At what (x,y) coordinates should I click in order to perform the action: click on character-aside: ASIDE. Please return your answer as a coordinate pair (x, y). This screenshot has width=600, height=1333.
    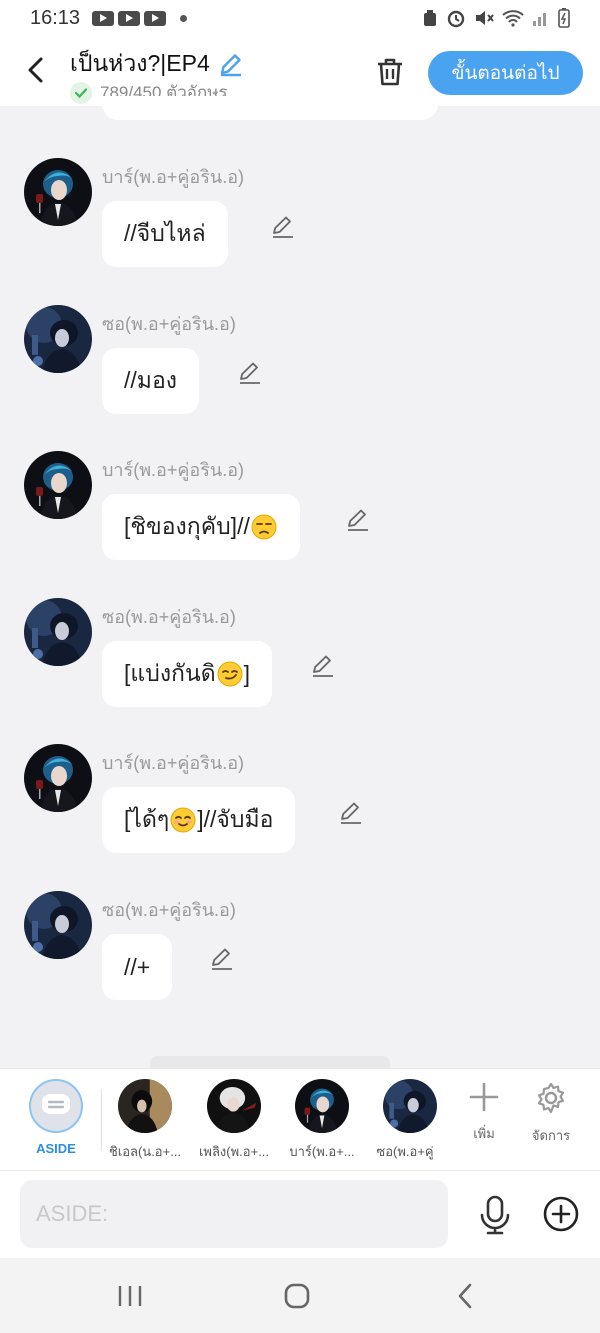
    Looking at the image, I should click on (56, 1117).